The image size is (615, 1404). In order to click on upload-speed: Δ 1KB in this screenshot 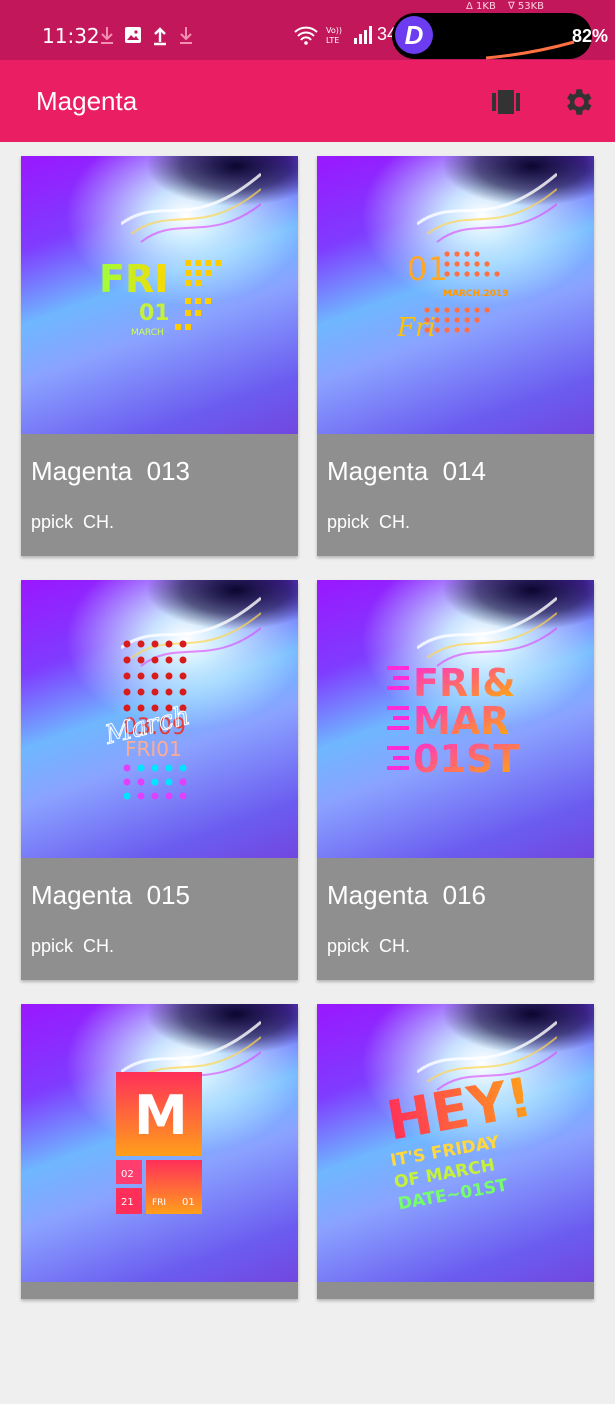, I will do `click(481, 6)`.